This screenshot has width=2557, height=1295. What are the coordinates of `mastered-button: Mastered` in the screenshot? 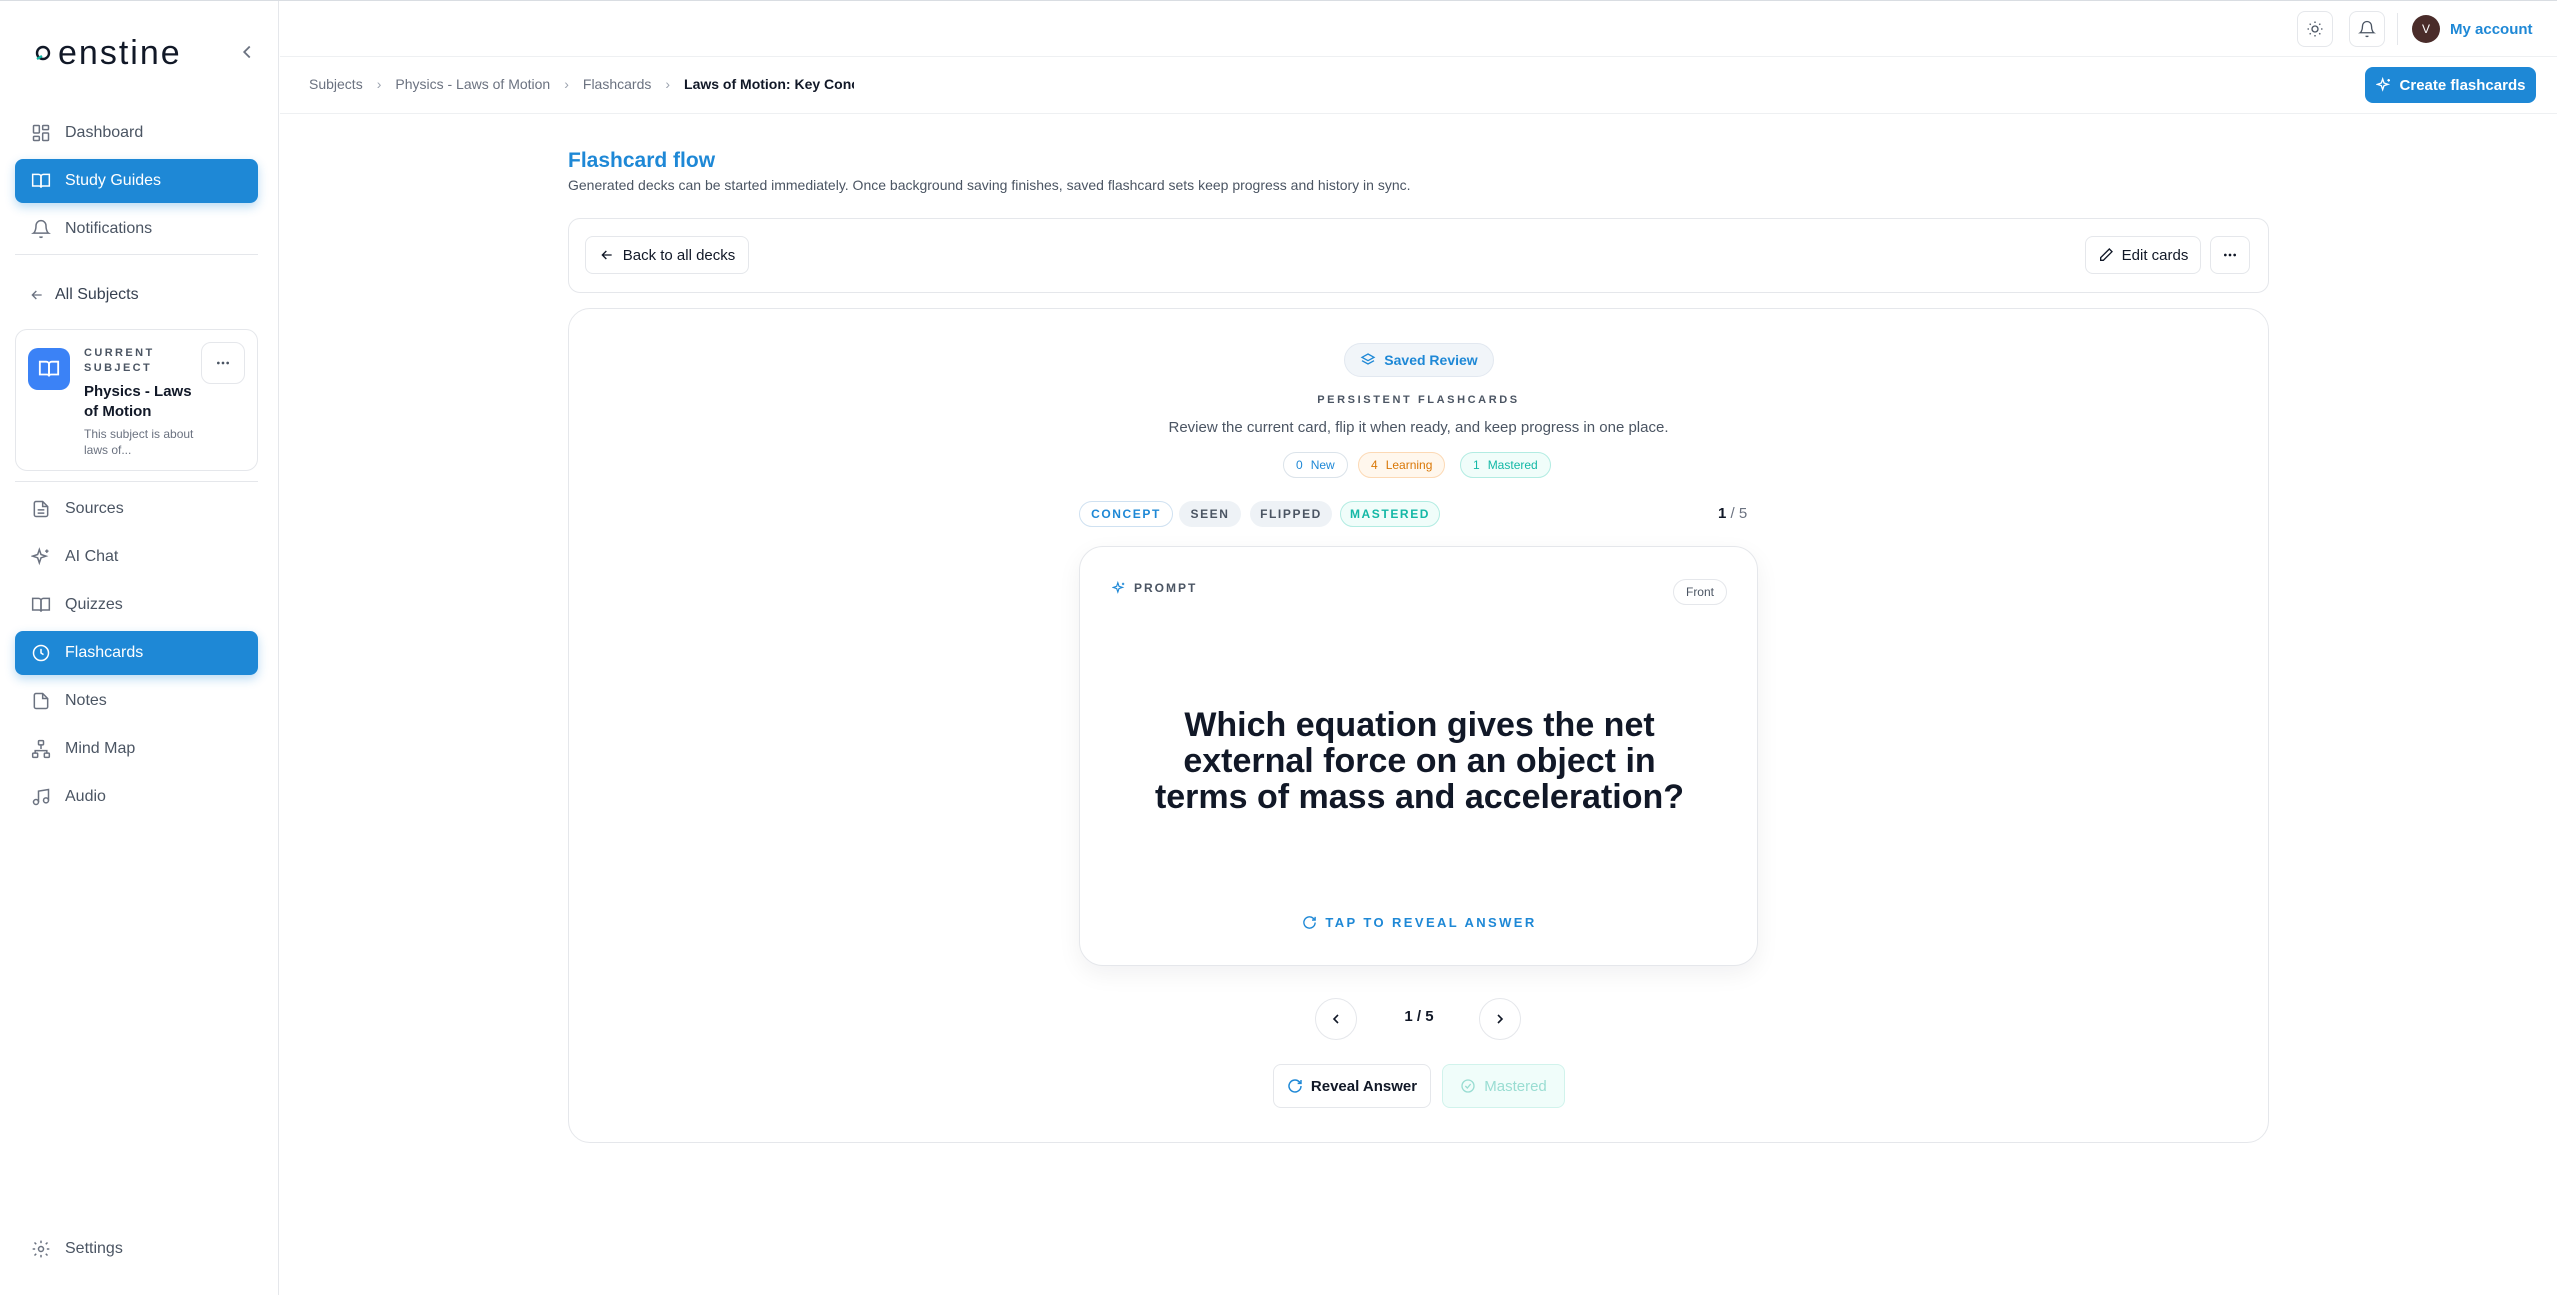 It's located at (1503, 1086).